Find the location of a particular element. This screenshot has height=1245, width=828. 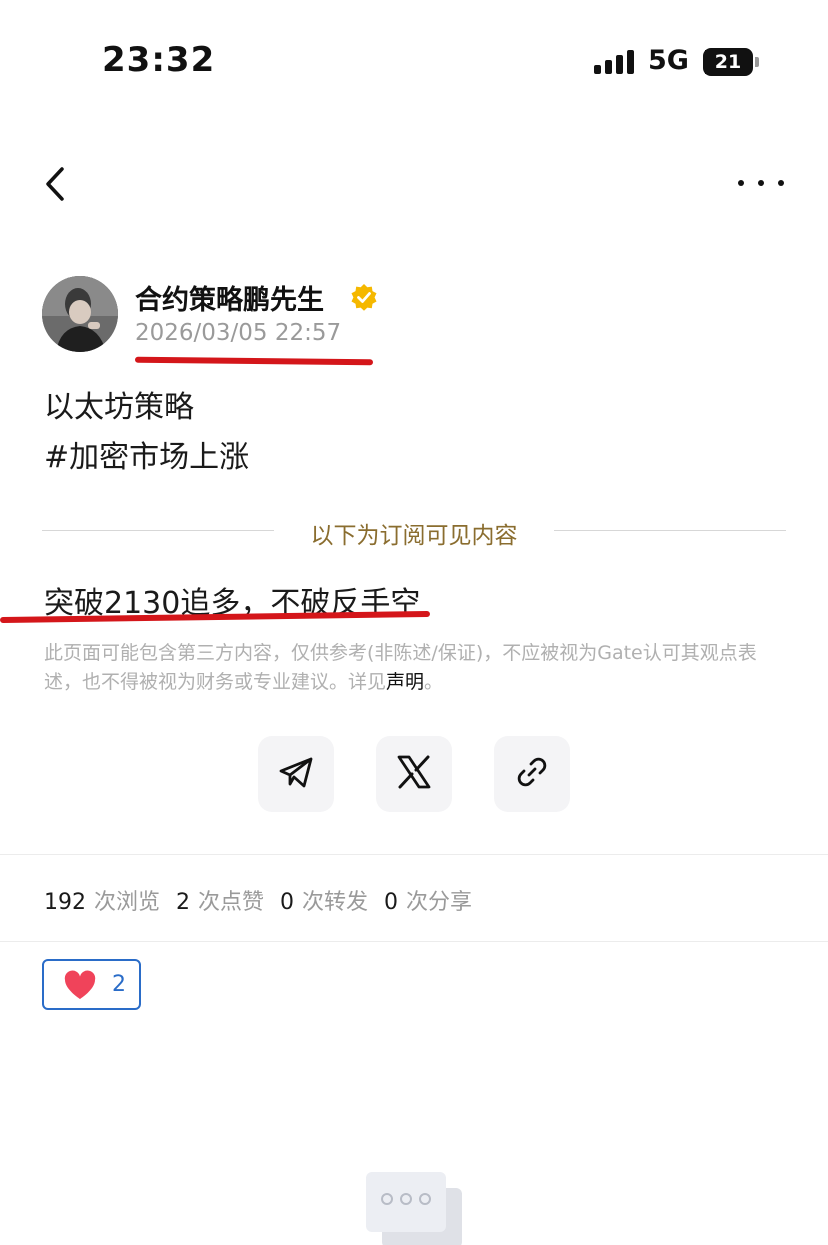

link-icon is located at coordinates (532, 774).